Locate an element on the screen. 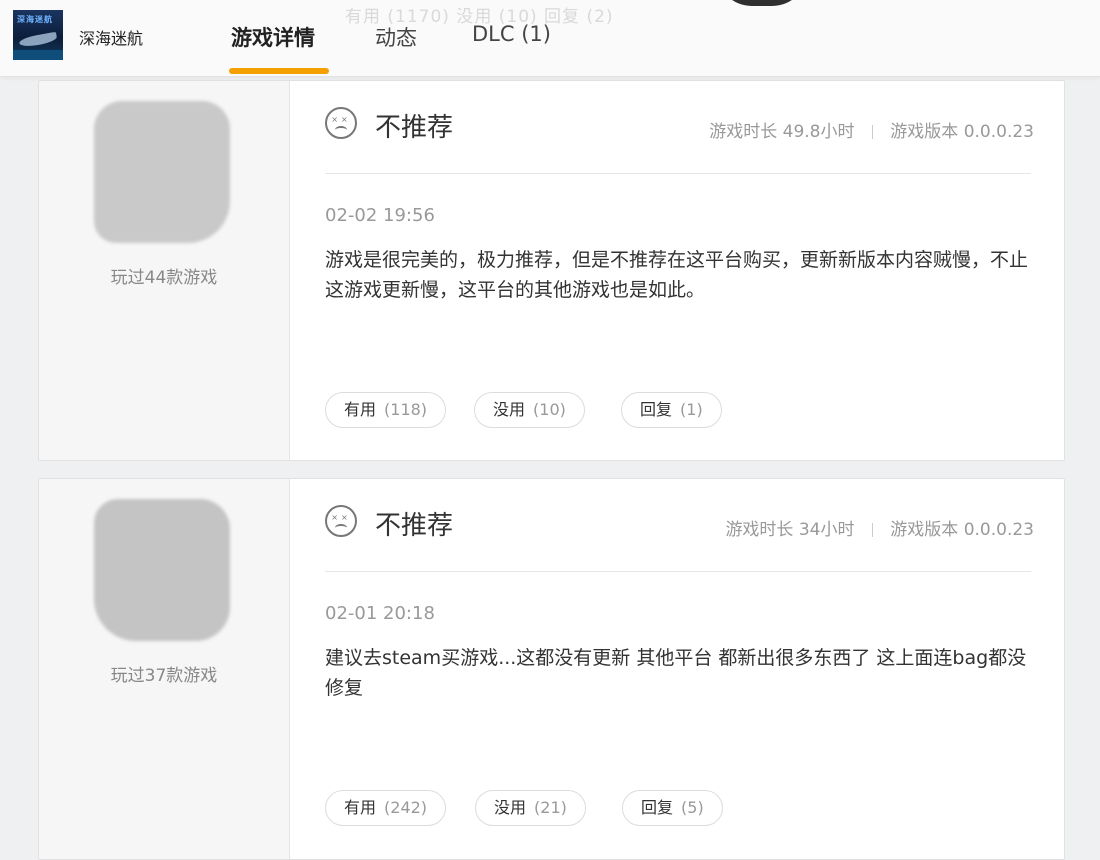 The image size is (1100, 860). tab-activity: 动态 is located at coordinates (396, 37).